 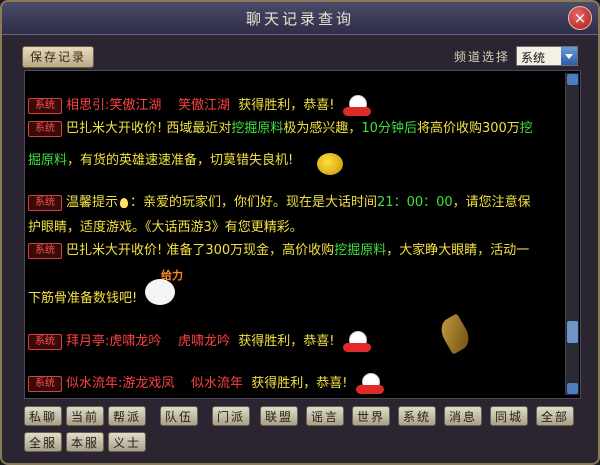 What do you see at coordinates (86, 341) in the screenshot?
I see `message-speaker: 拜月亭` at bounding box center [86, 341].